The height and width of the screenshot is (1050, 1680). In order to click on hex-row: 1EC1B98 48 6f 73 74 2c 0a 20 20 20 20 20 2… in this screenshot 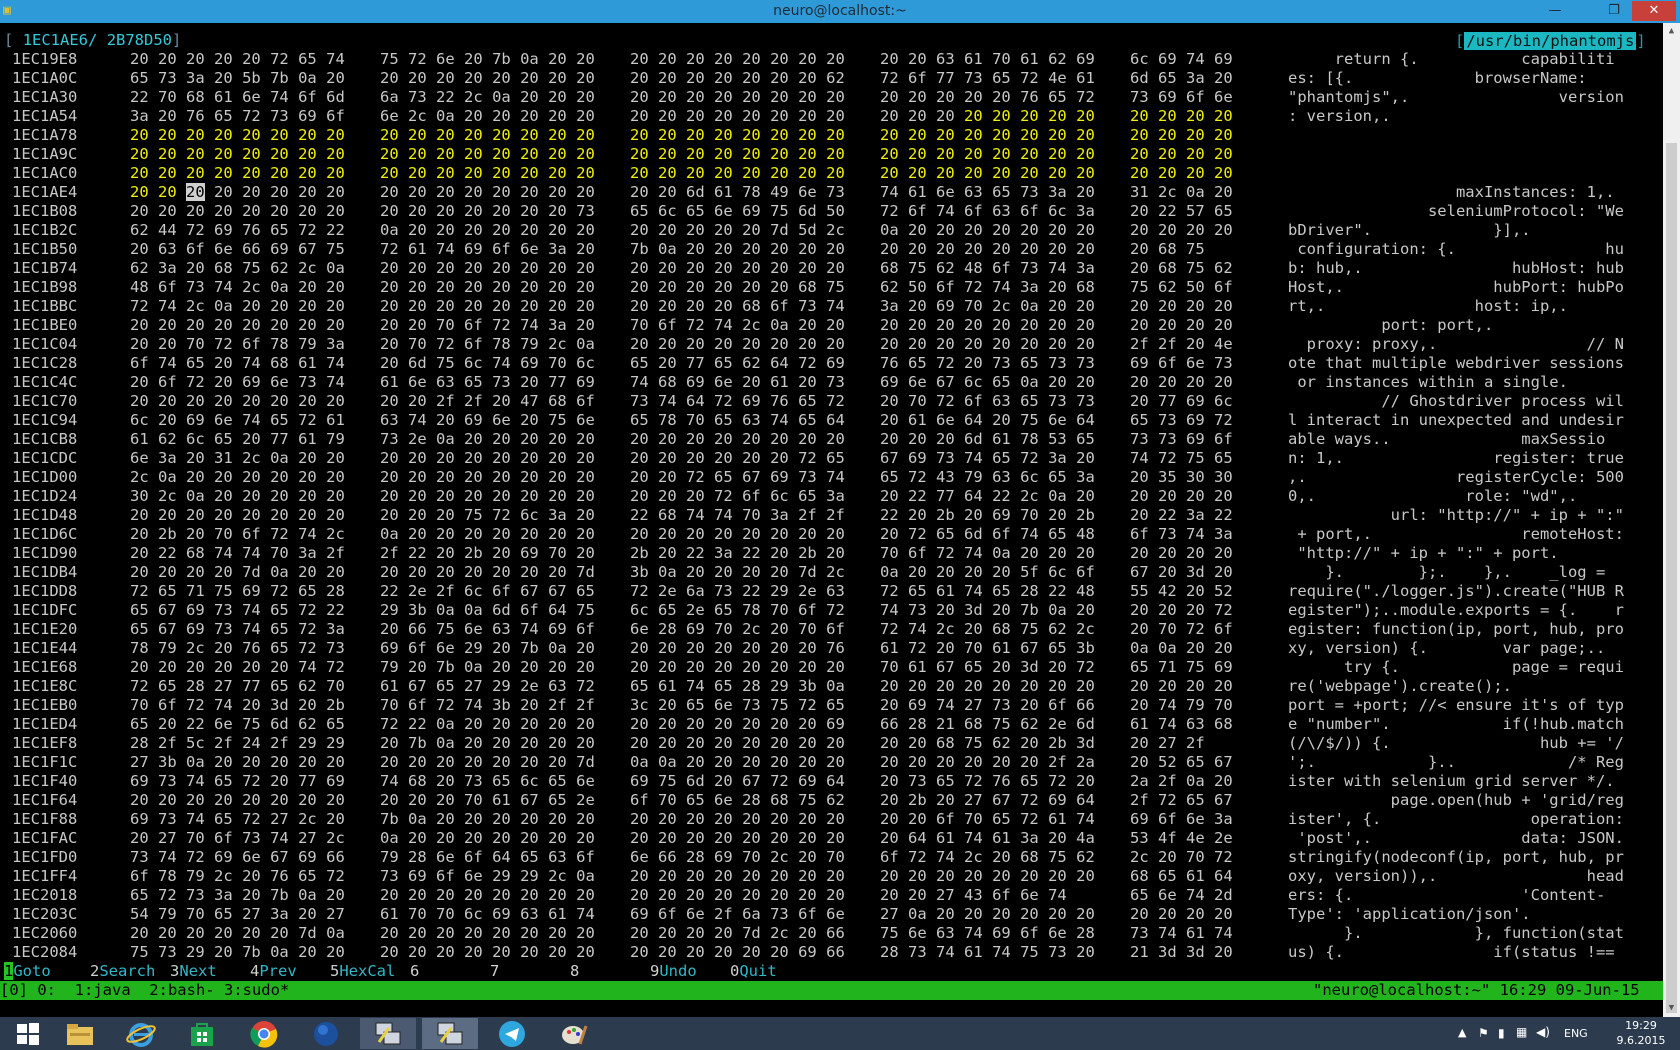, I will do `click(830, 287)`.